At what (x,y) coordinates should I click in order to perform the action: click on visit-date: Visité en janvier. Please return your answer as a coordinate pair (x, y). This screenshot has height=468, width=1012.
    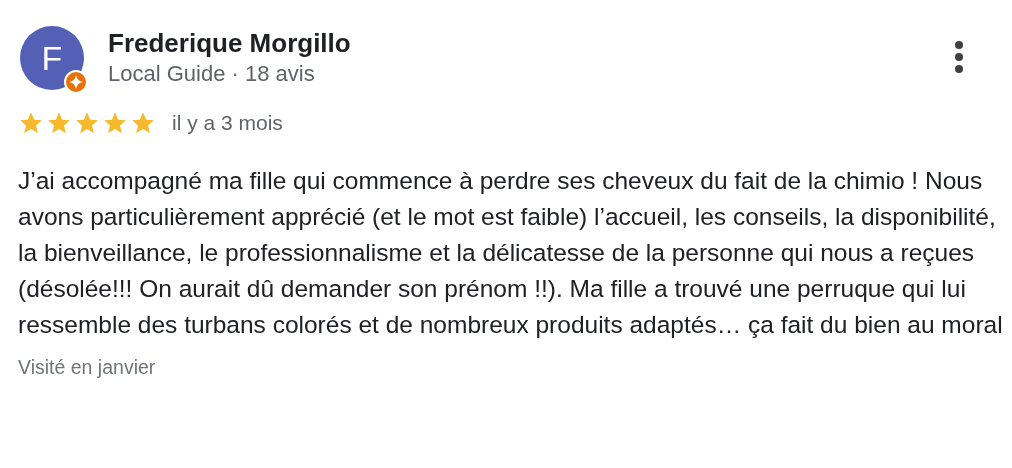
    Looking at the image, I should click on (87, 367).